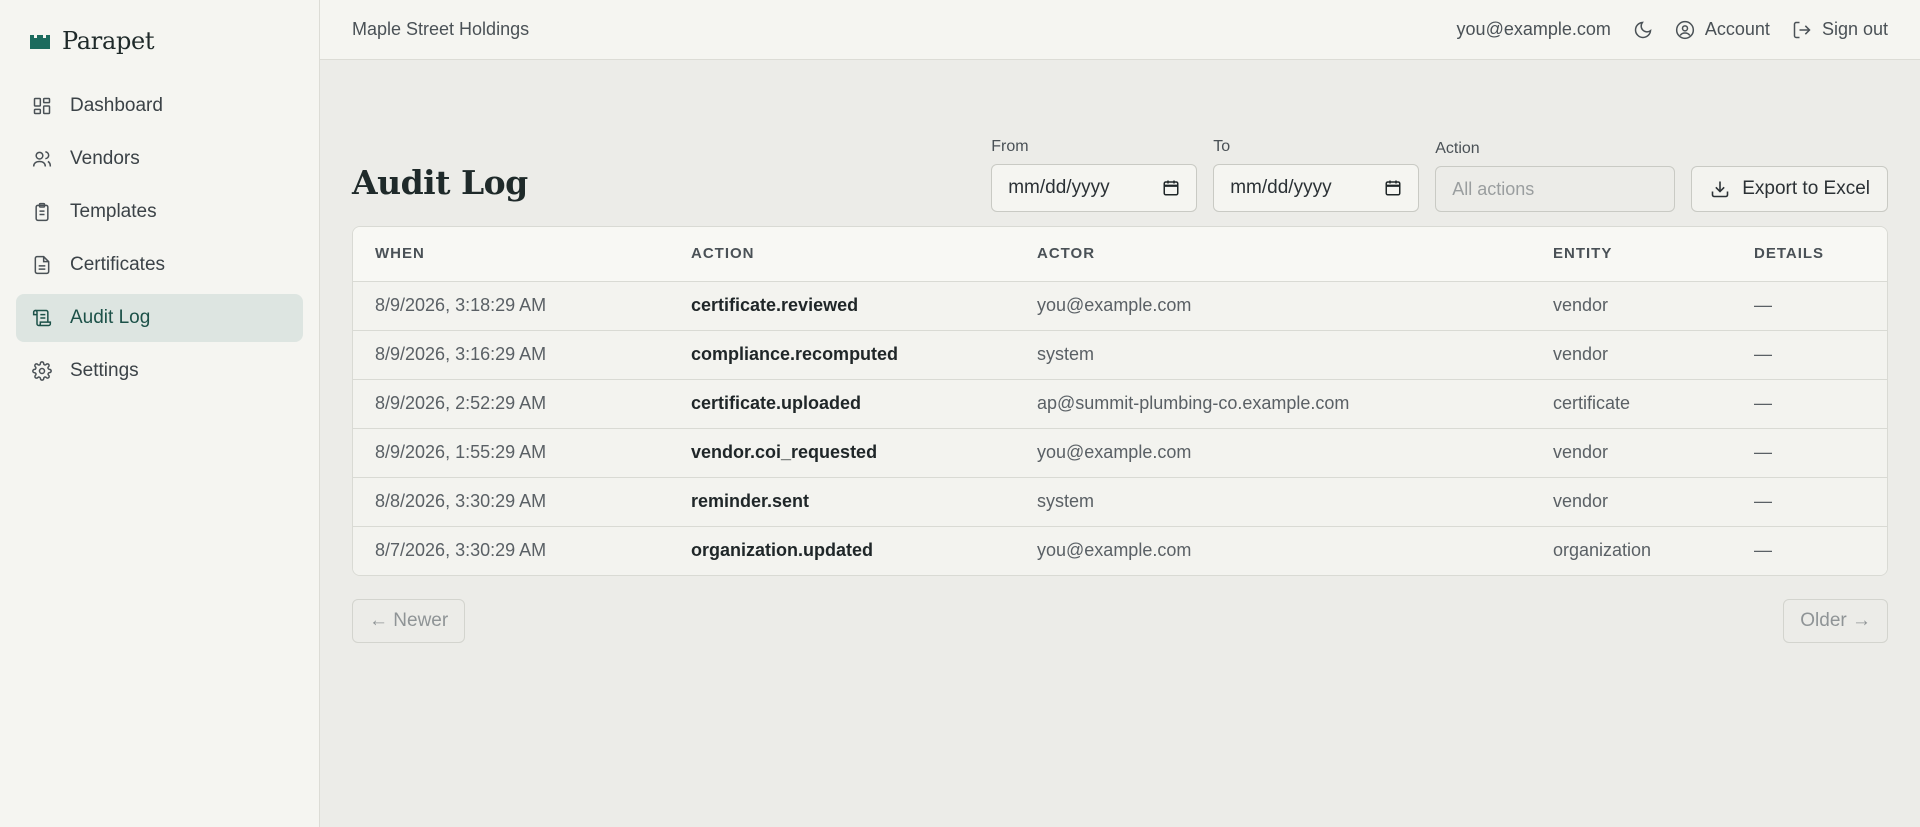  What do you see at coordinates (1457, 148) in the screenshot?
I see `action-label: Action` at bounding box center [1457, 148].